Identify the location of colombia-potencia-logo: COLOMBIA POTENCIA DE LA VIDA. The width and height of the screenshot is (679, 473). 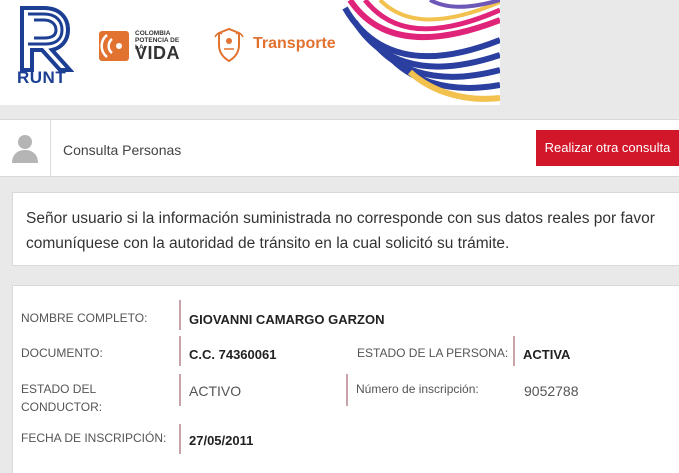
(144, 46).